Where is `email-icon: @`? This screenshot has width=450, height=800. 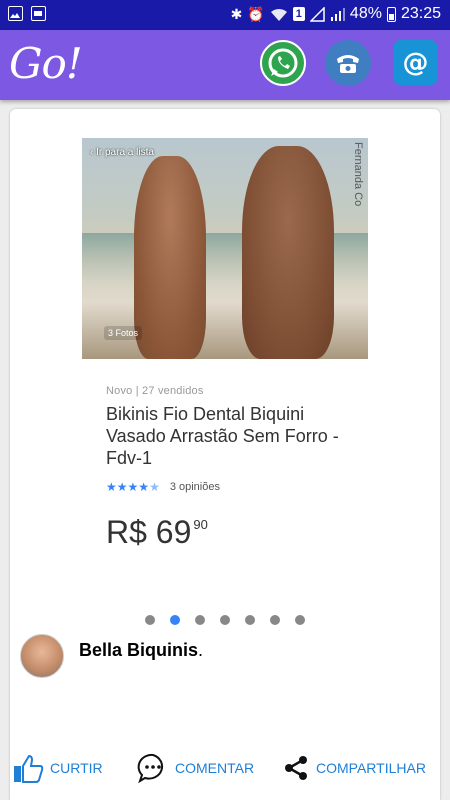
email-icon: @ is located at coordinates (416, 63).